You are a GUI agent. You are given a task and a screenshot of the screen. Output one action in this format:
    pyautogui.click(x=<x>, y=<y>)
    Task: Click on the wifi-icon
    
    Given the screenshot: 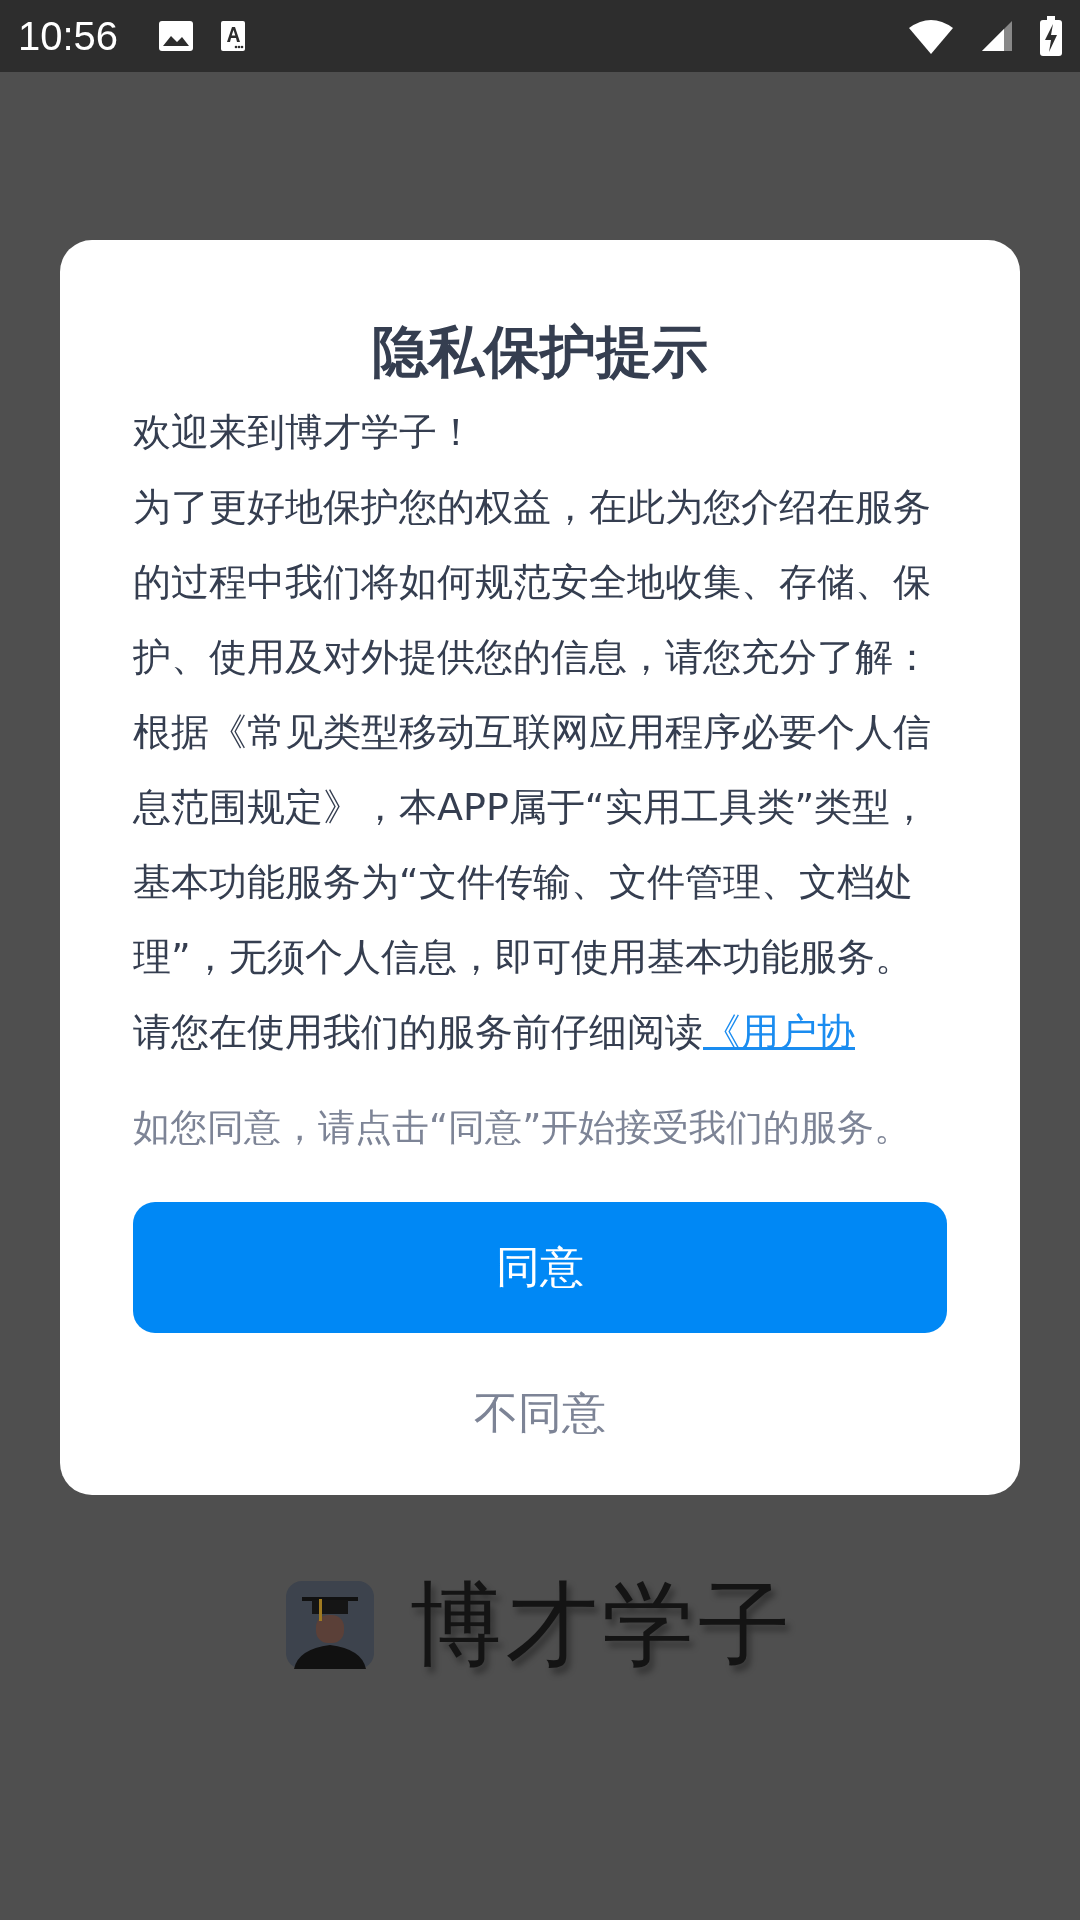 What is the action you would take?
    pyautogui.click(x=931, y=36)
    